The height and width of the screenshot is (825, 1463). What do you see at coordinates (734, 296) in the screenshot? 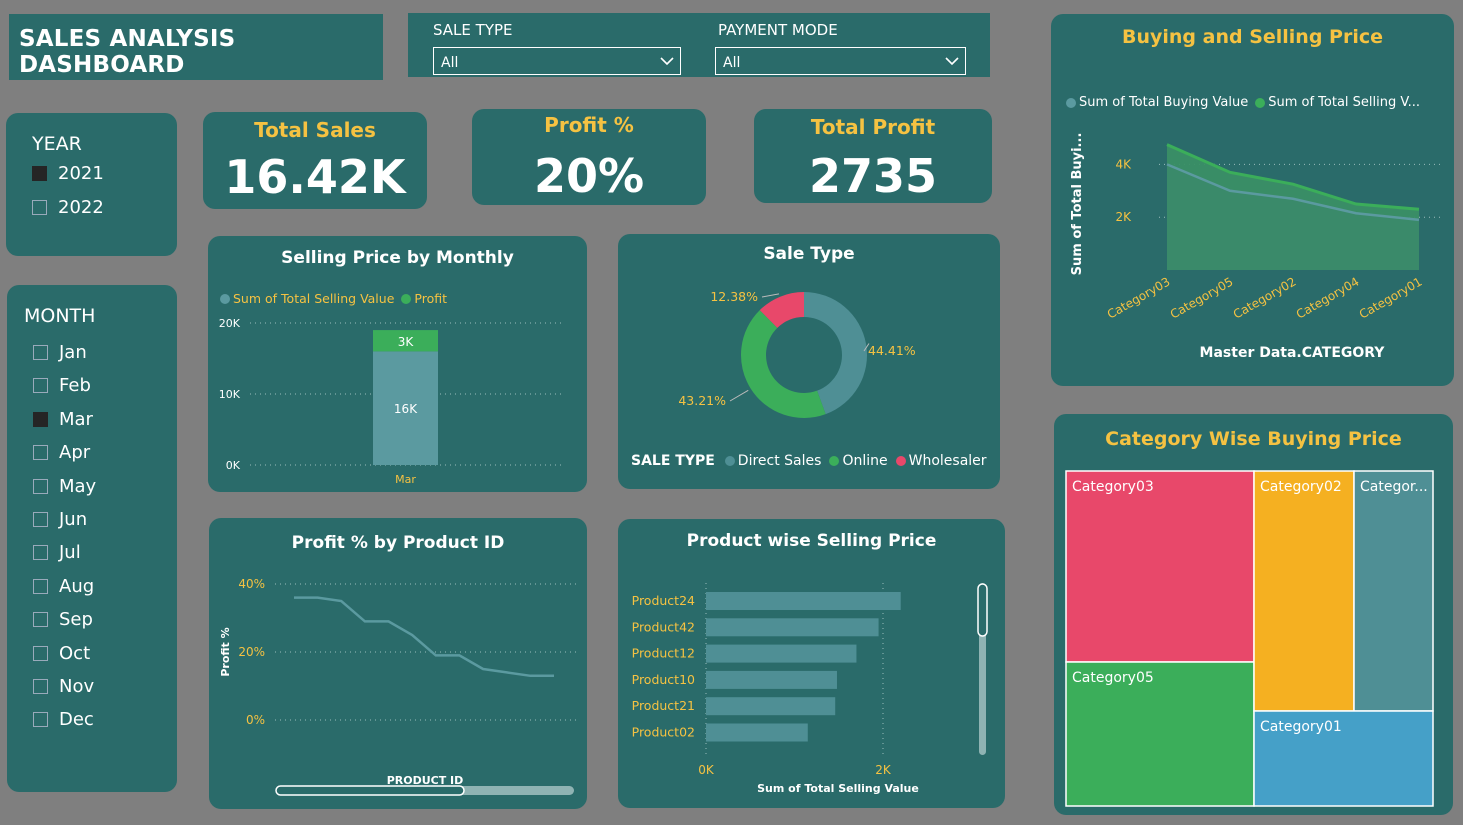
I see `data-label: 12.38%` at bounding box center [734, 296].